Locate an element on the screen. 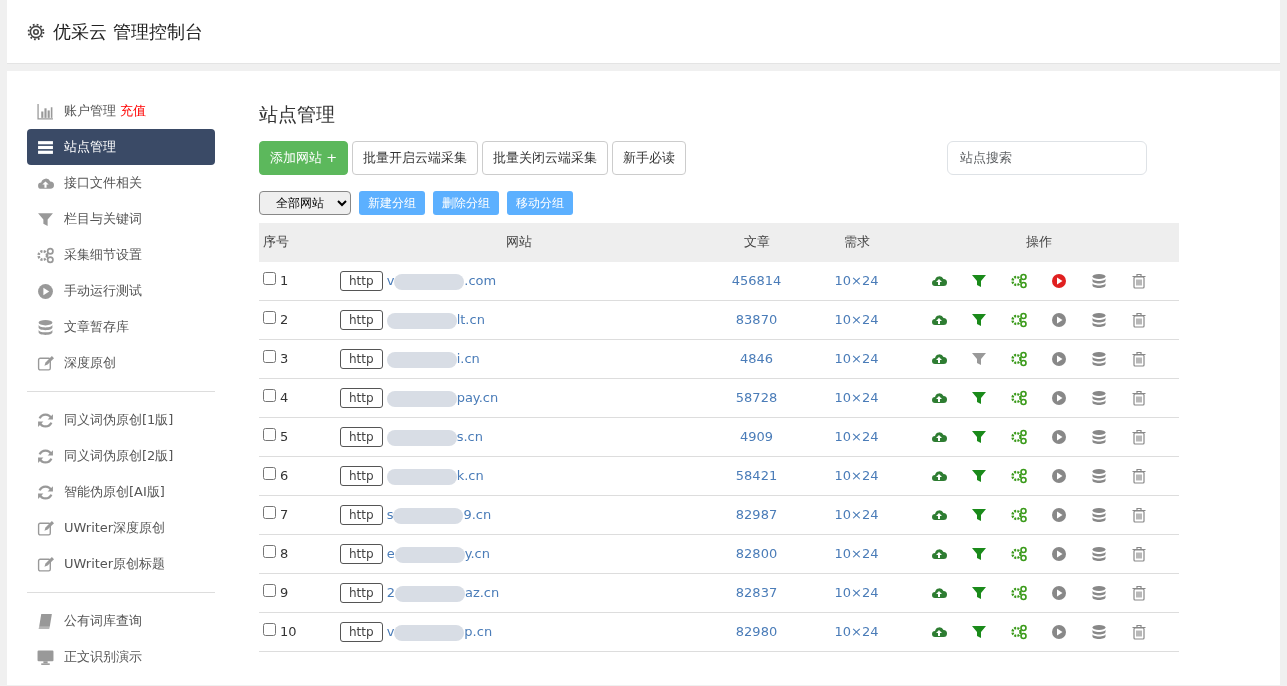 The width and height of the screenshot is (1287, 686). sidebar-item: 栏目与关键词 is located at coordinates (121, 219).